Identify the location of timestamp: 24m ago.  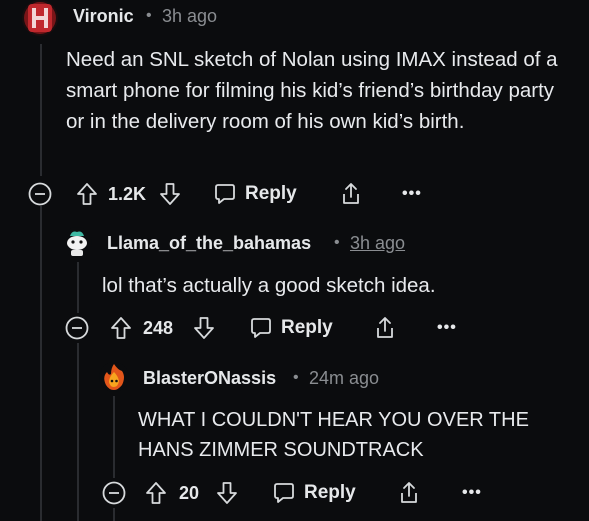
(344, 378).